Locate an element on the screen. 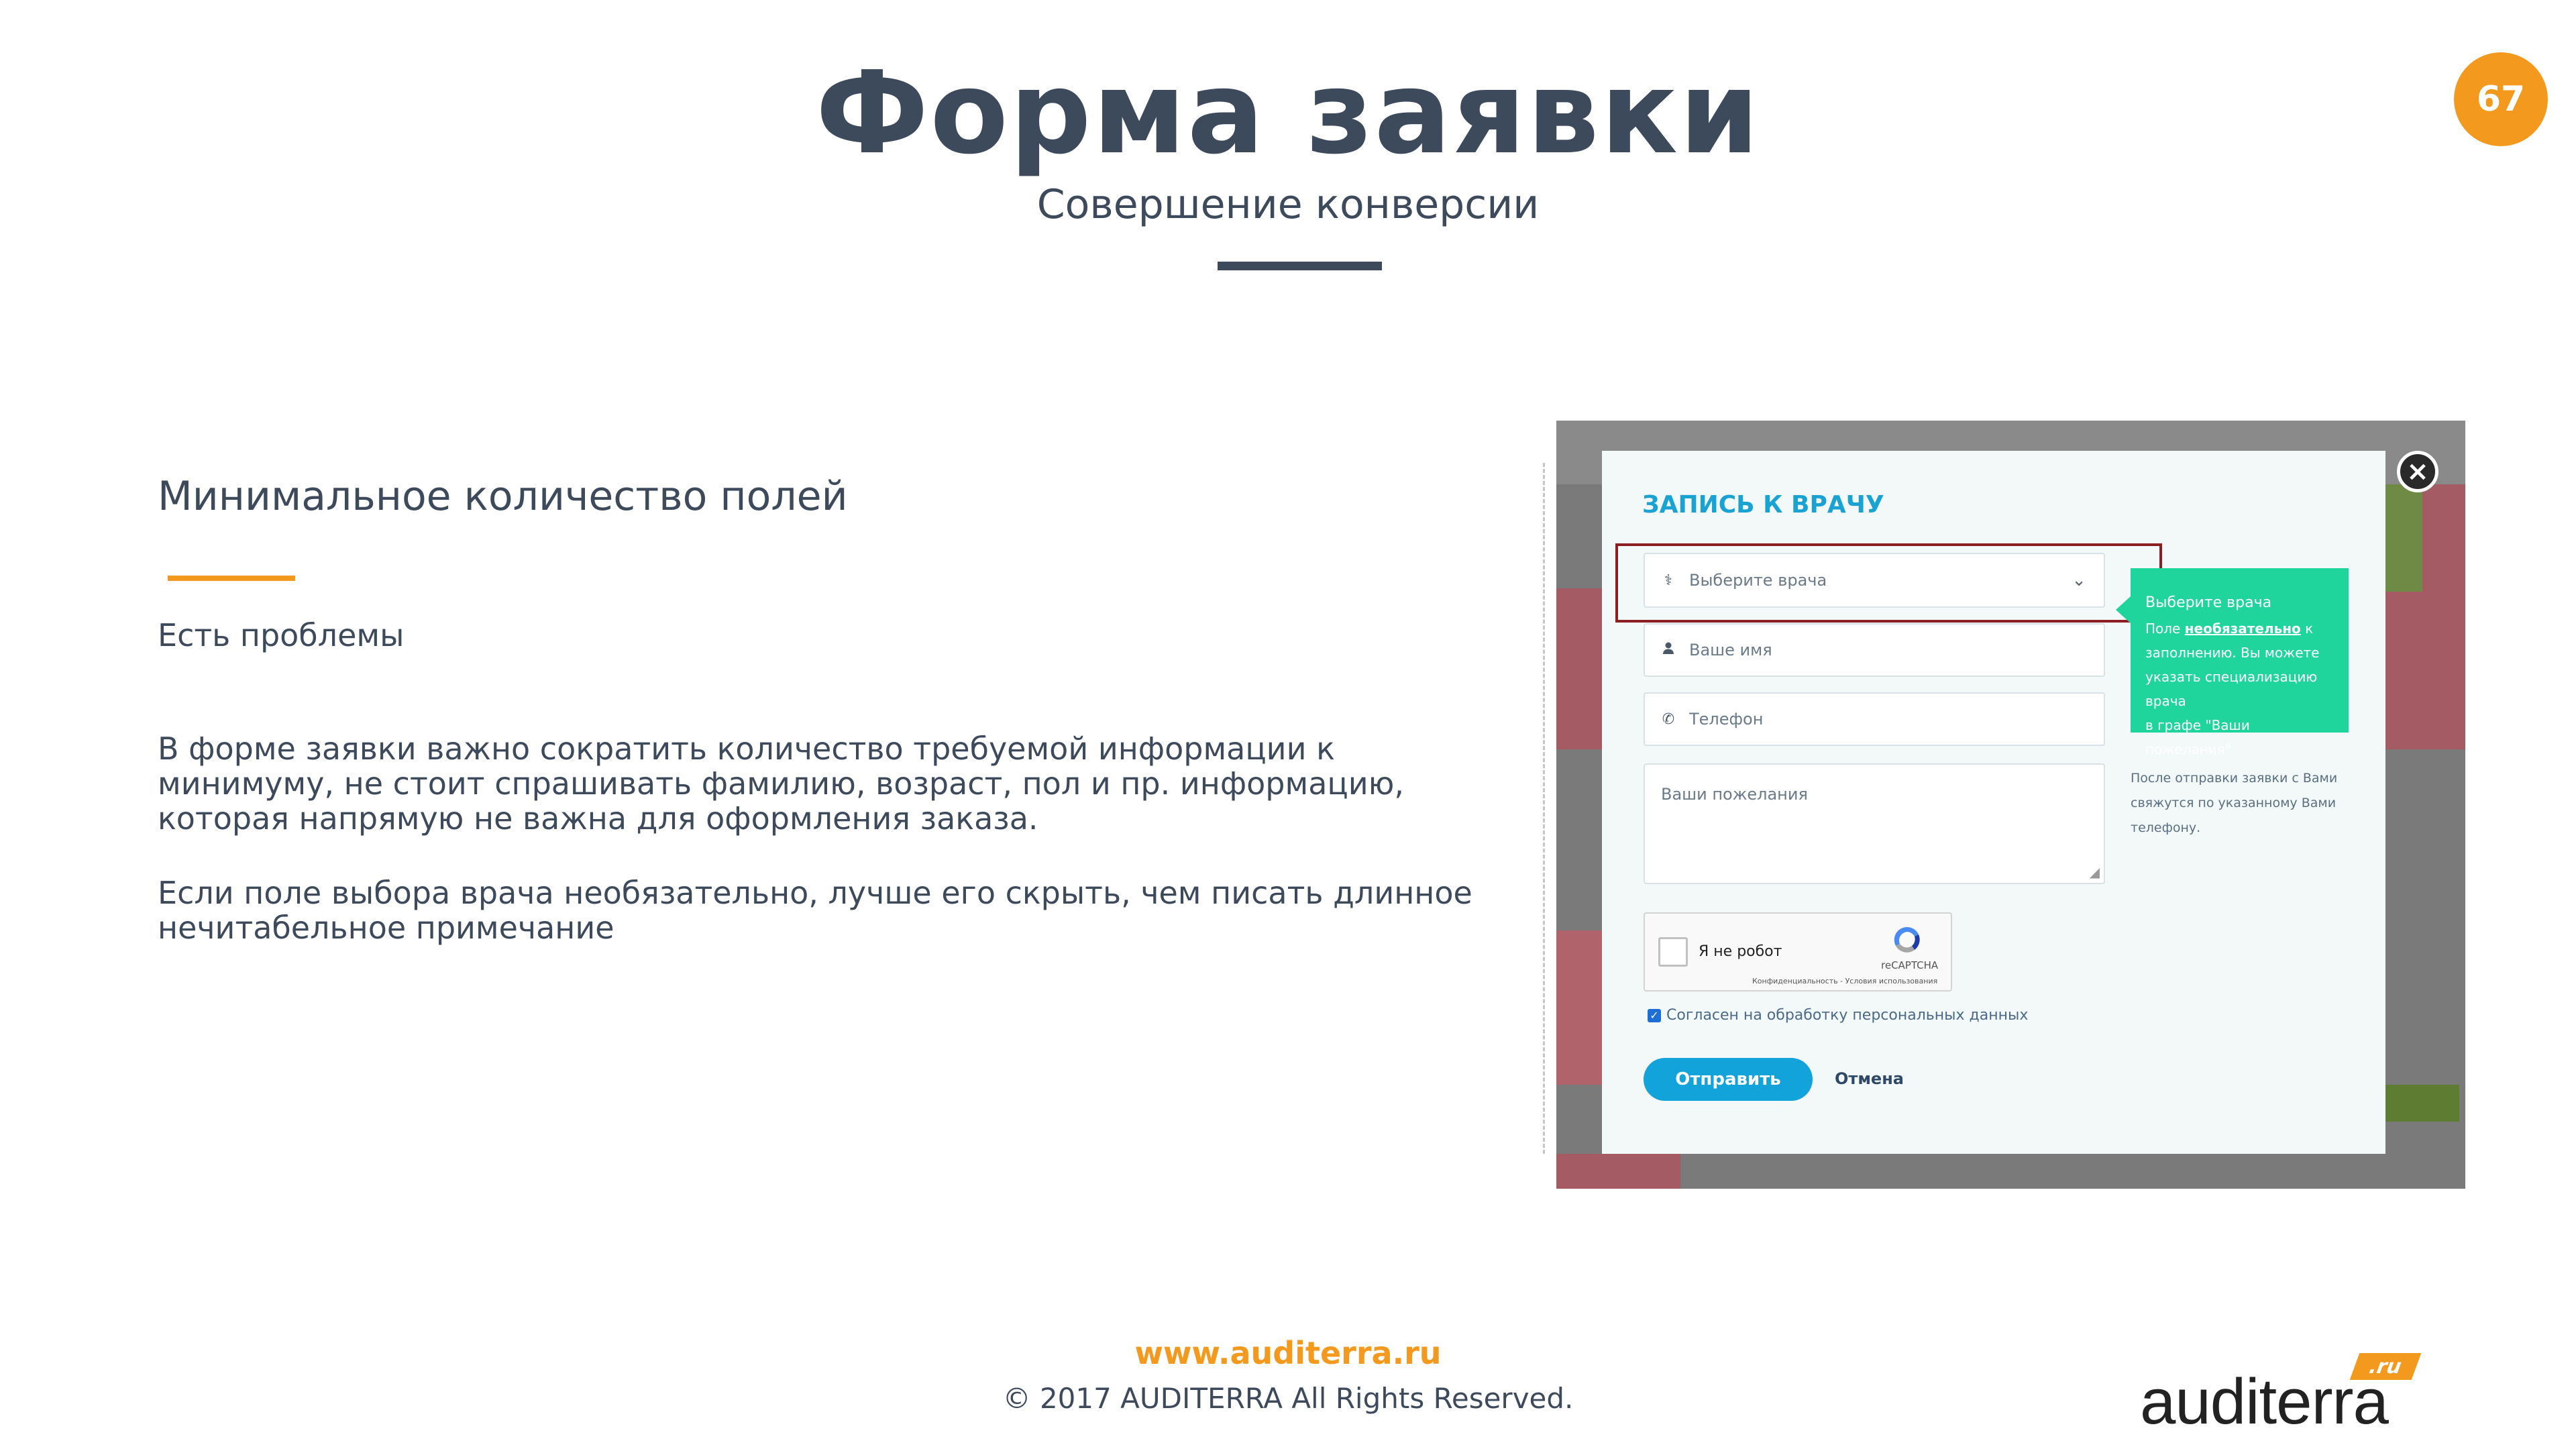 Image resolution: width=2576 pixels, height=1449 pixels. close-icon: × is located at coordinates (2417, 471).